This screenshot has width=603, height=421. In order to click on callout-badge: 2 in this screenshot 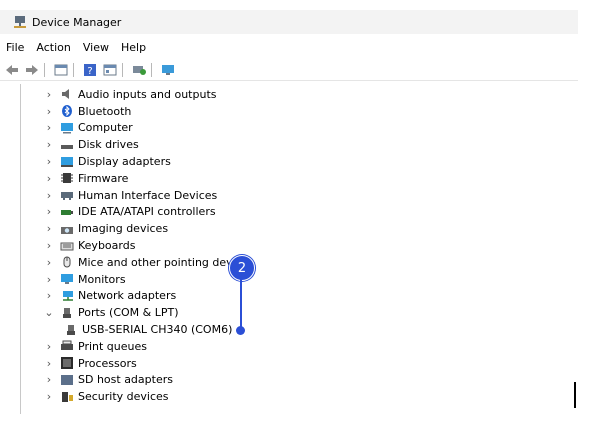, I will do `click(242, 268)`.